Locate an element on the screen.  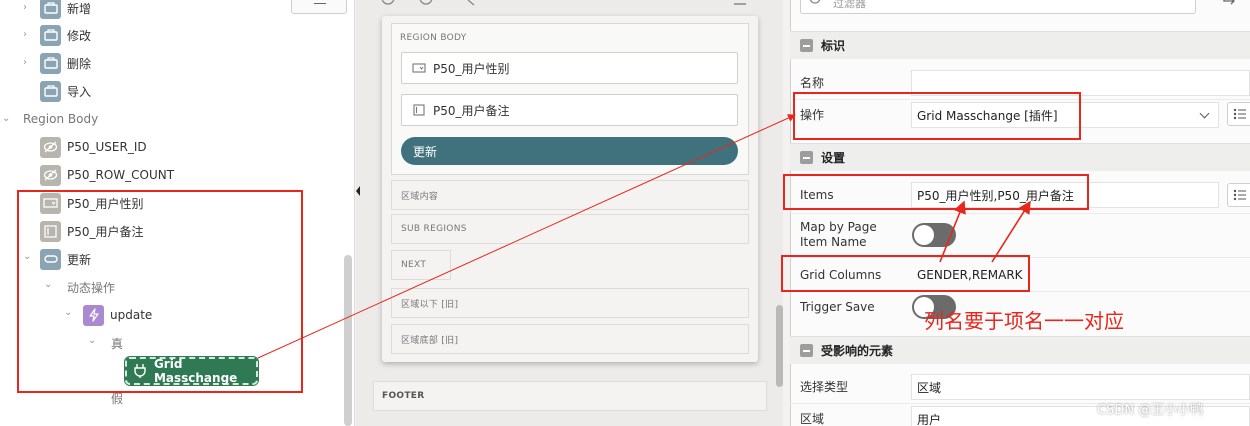
layout-scrollbar is located at coordinates (779, 346).